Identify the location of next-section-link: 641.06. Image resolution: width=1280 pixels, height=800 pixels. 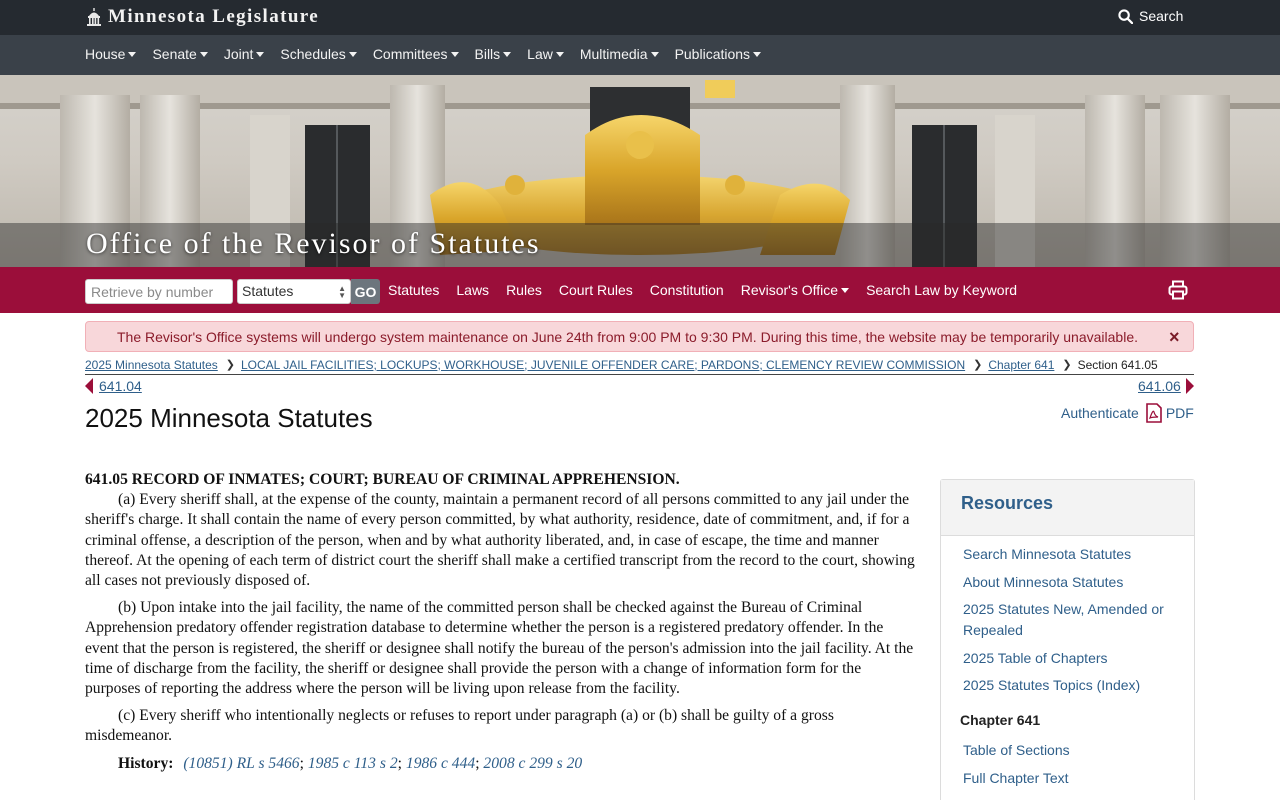
(1159, 386).